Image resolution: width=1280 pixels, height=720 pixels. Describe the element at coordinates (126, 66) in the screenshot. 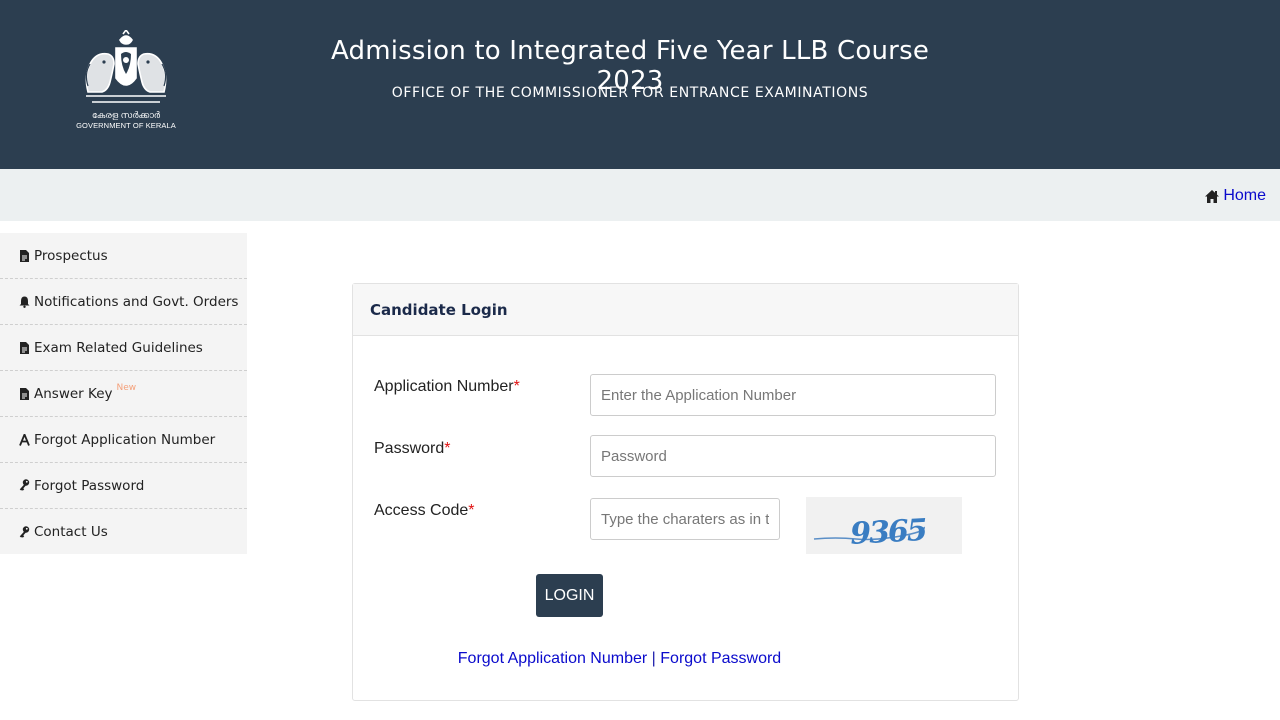

I see `emblem-icon` at that location.